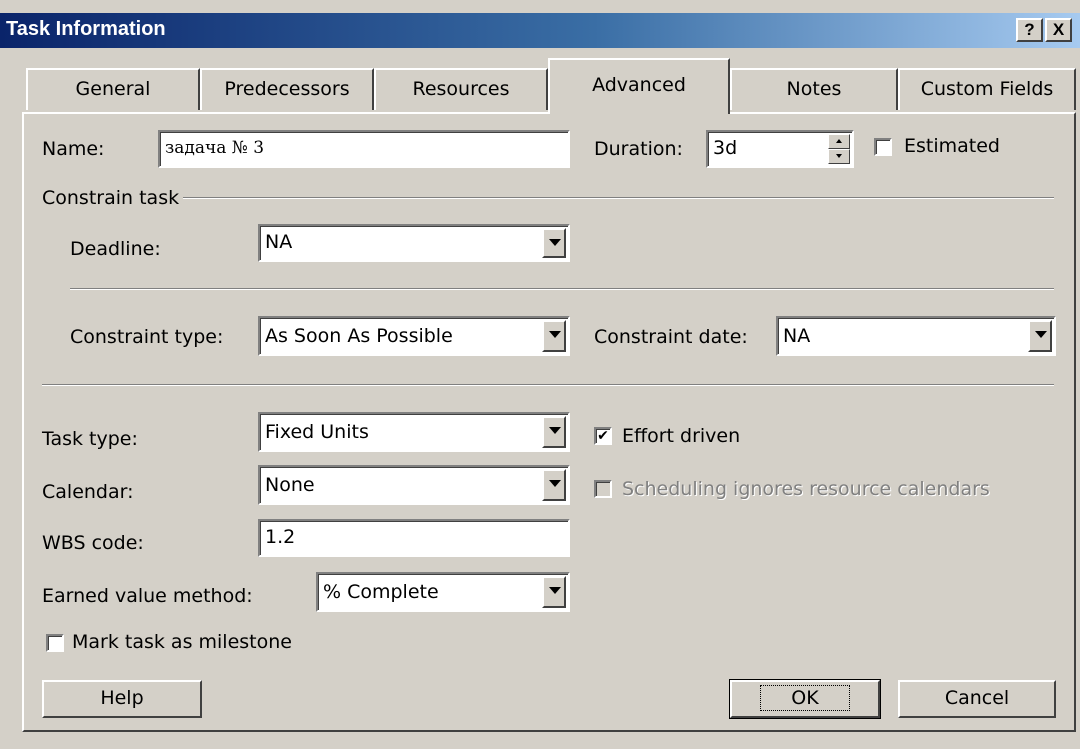 This screenshot has height=749, width=1080. What do you see at coordinates (55, 643) in the screenshot?
I see `mark-milestone-checkbox` at bounding box center [55, 643].